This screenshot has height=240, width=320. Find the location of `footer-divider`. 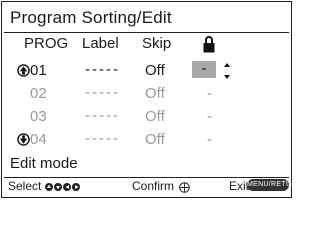

footer-divider is located at coordinates (146, 177).